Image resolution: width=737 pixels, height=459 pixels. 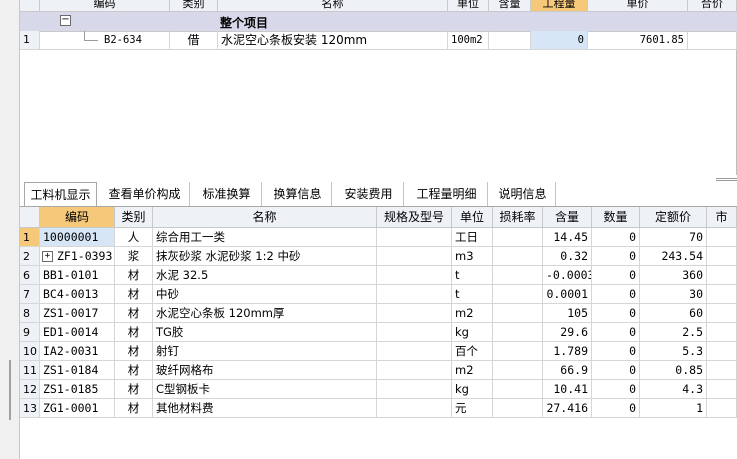 I want to click on cell-code: ZS1-0185, so click(x=77, y=389).